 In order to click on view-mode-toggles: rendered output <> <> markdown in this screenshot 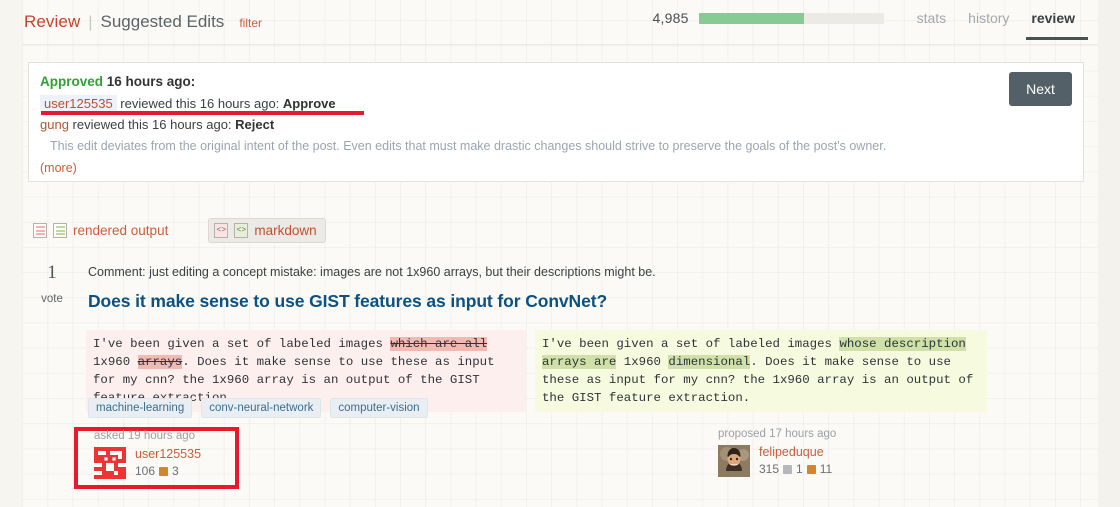, I will do `click(177, 230)`.